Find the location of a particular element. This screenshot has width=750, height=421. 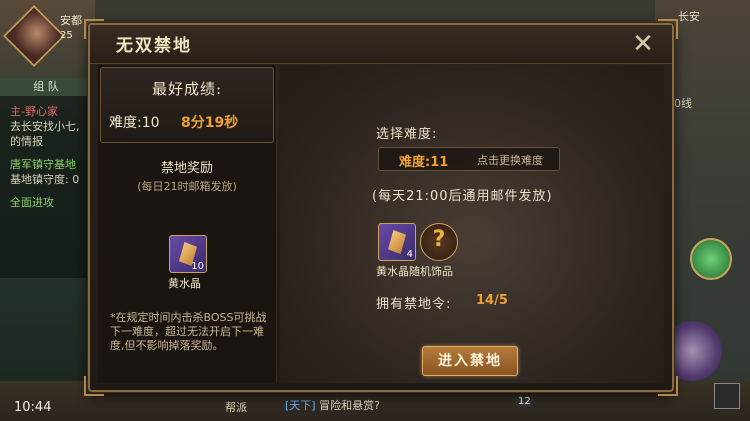

guild-button: 帮派 is located at coordinates (236, 407).